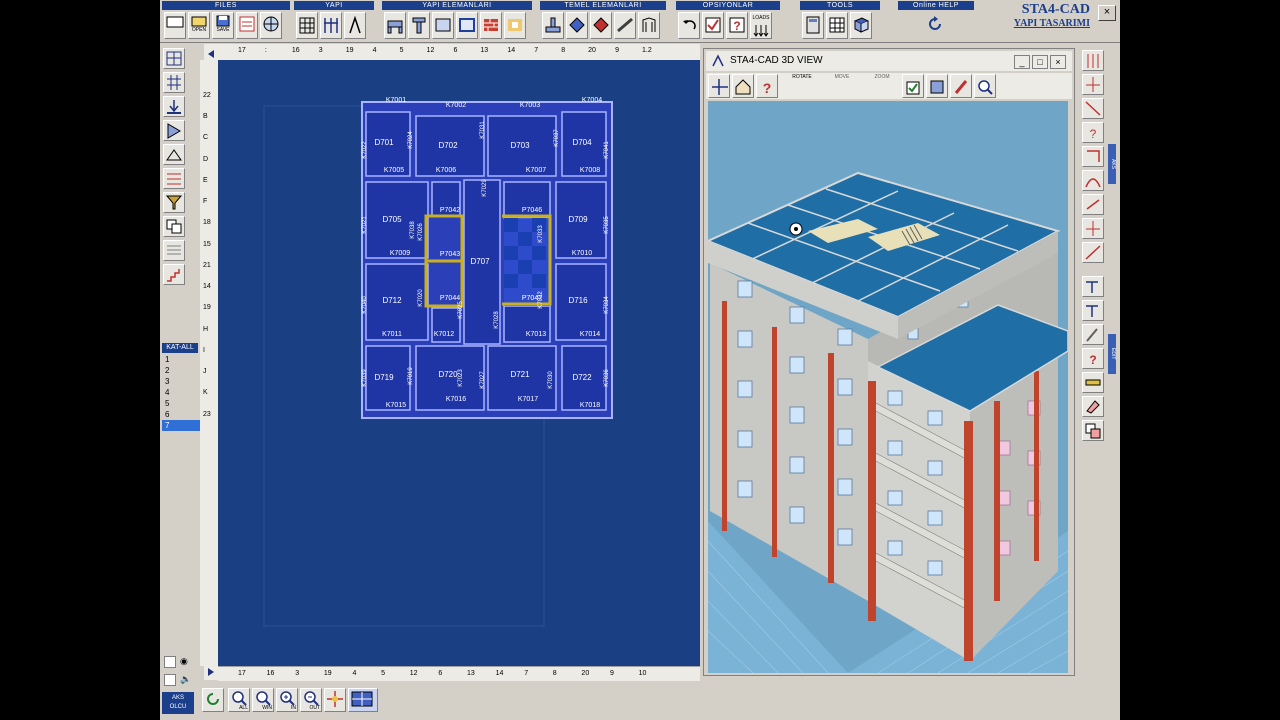  I want to click on 3d-view-titlebar: STA4-CAD 3D VIEW _ □ ×, so click(889, 61).